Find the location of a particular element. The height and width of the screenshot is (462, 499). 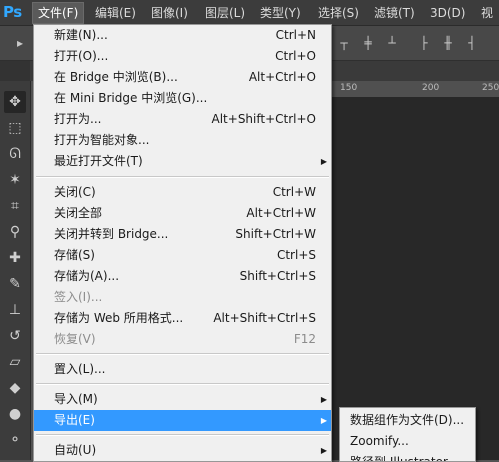

dodge-tool-icon: ⚬ is located at coordinates (15, 440).